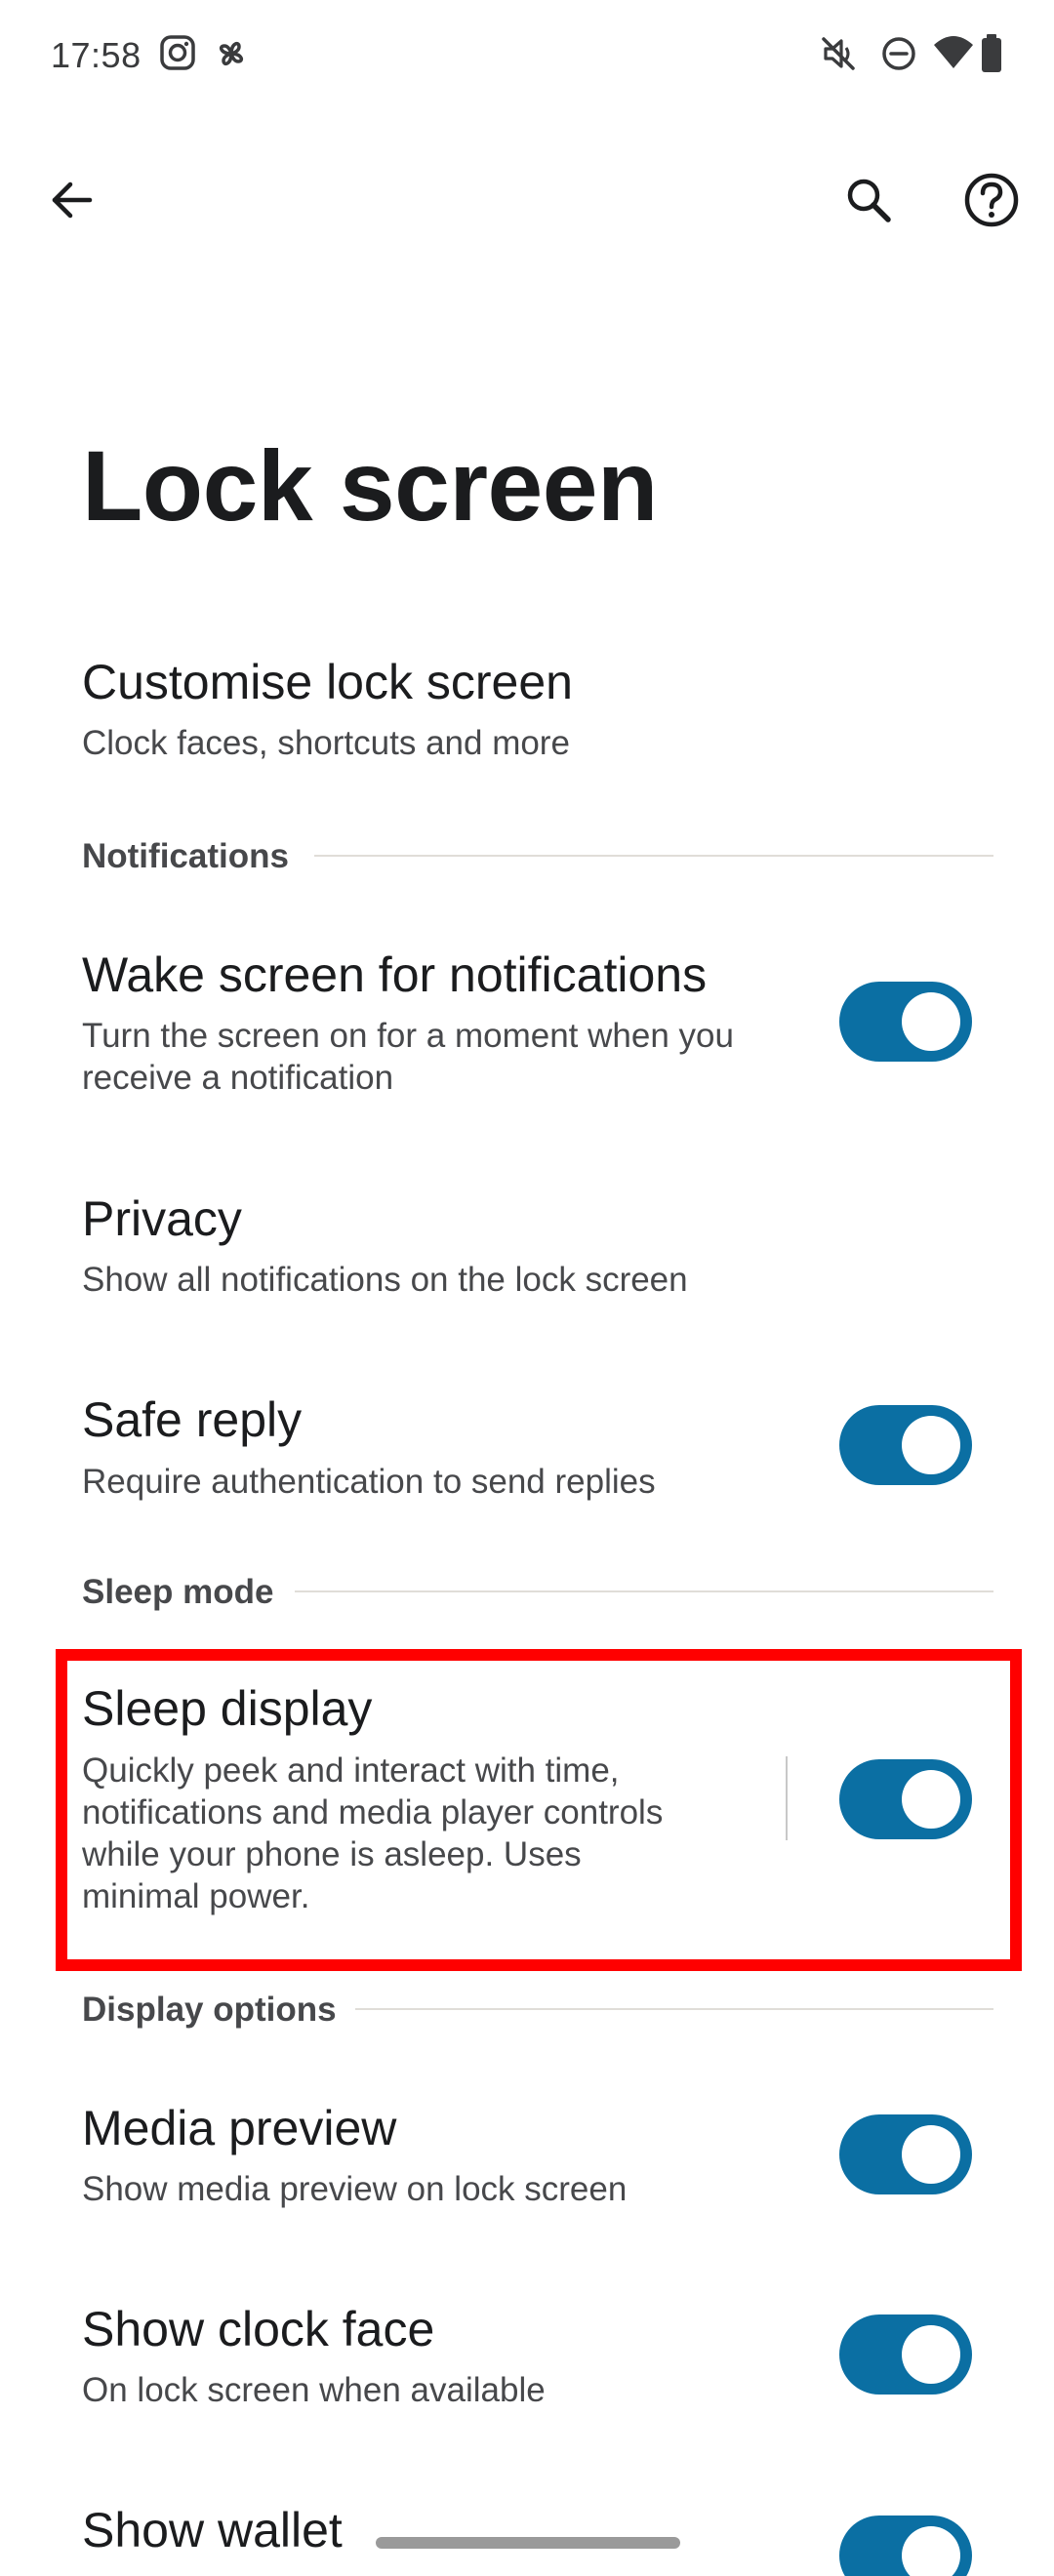 The height and width of the screenshot is (2576, 1054). What do you see at coordinates (898, 53) in the screenshot?
I see `do-not-disturb-icon` at bounding box center [898, 53].